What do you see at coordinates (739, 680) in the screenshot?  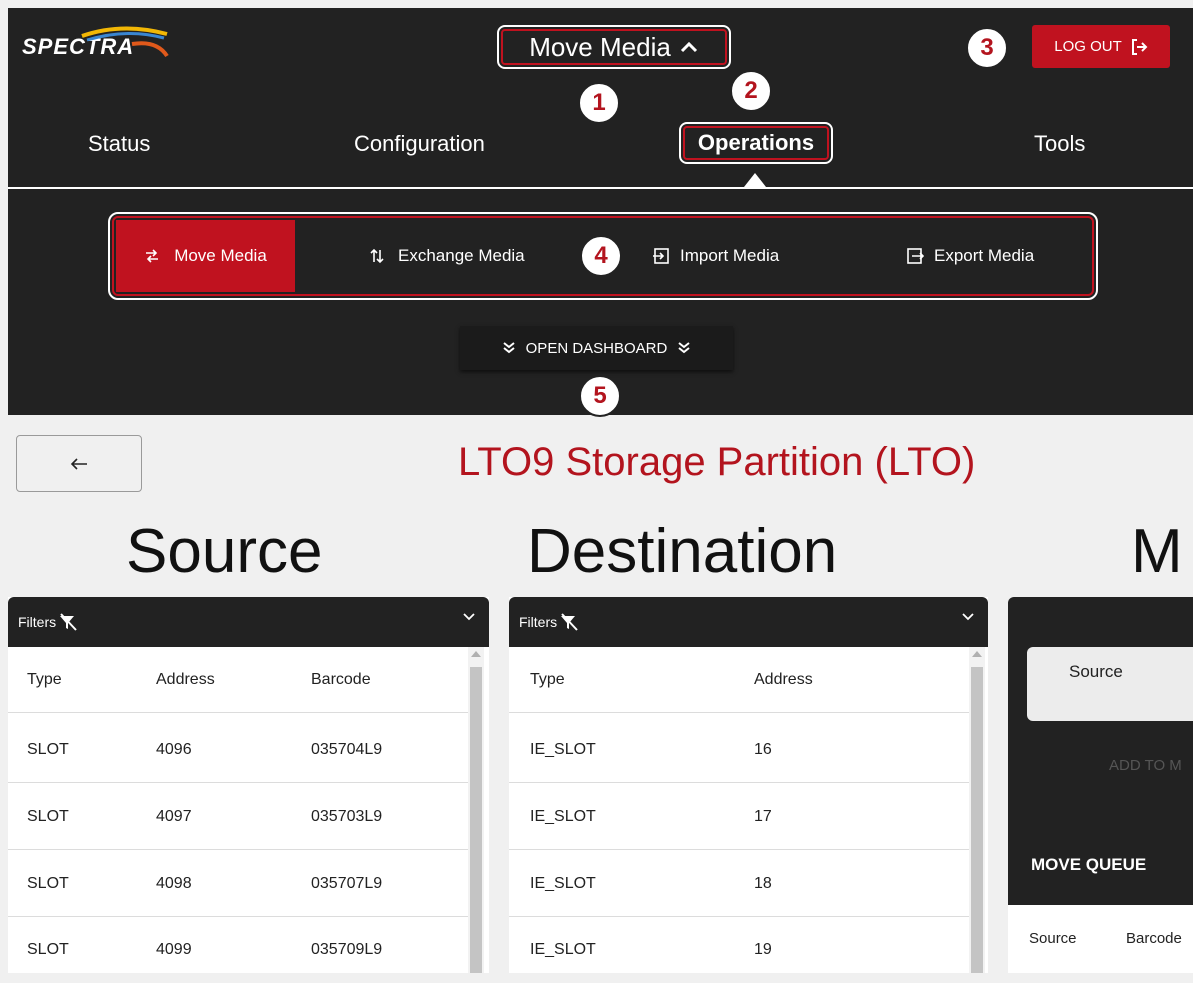 I see `destination-header-row: Type Address` at bounding box center [739, 680].